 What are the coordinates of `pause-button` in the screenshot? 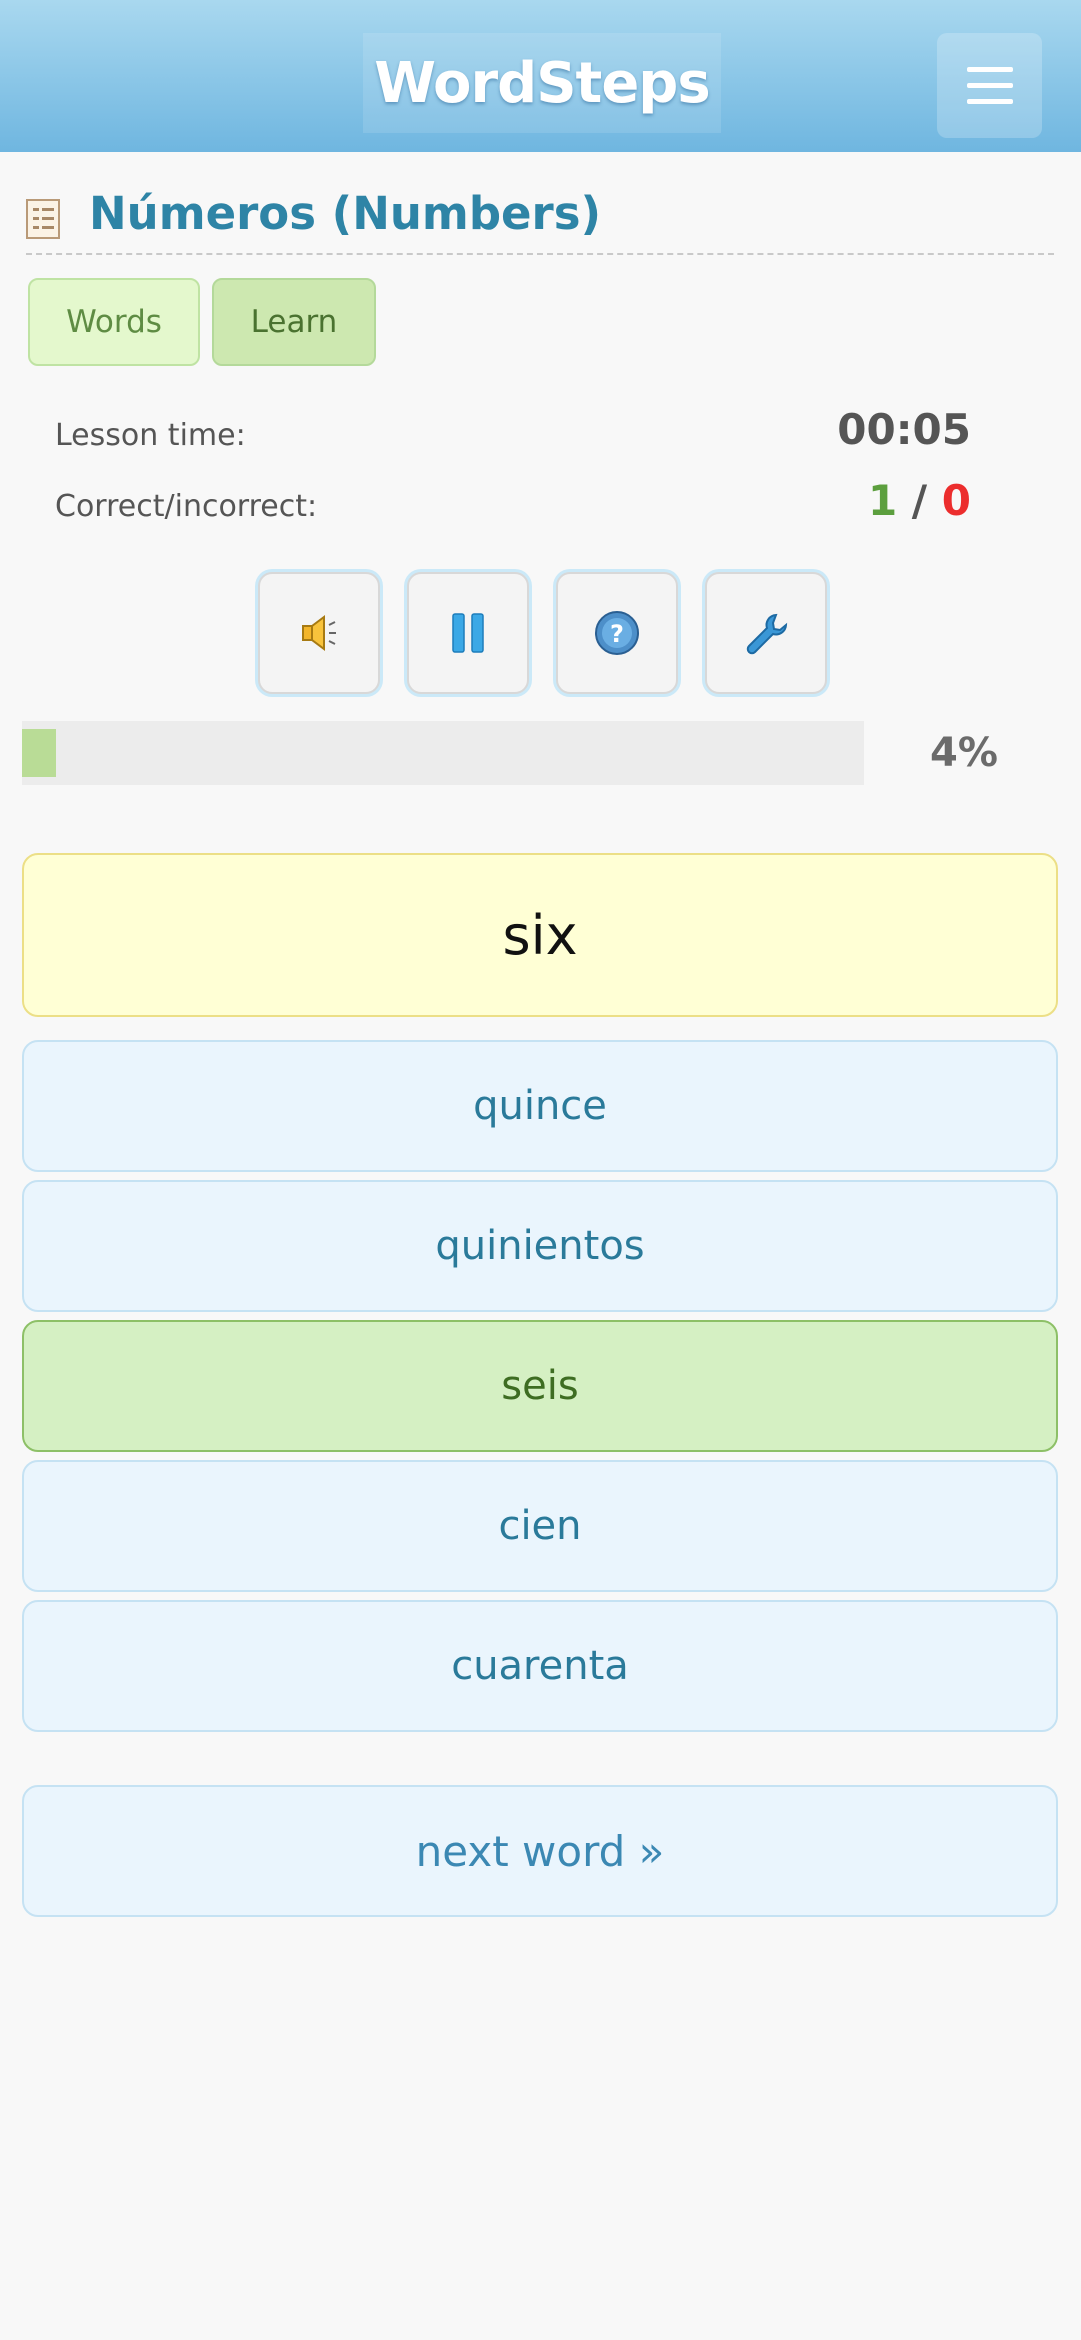 It's located at (468, 633).